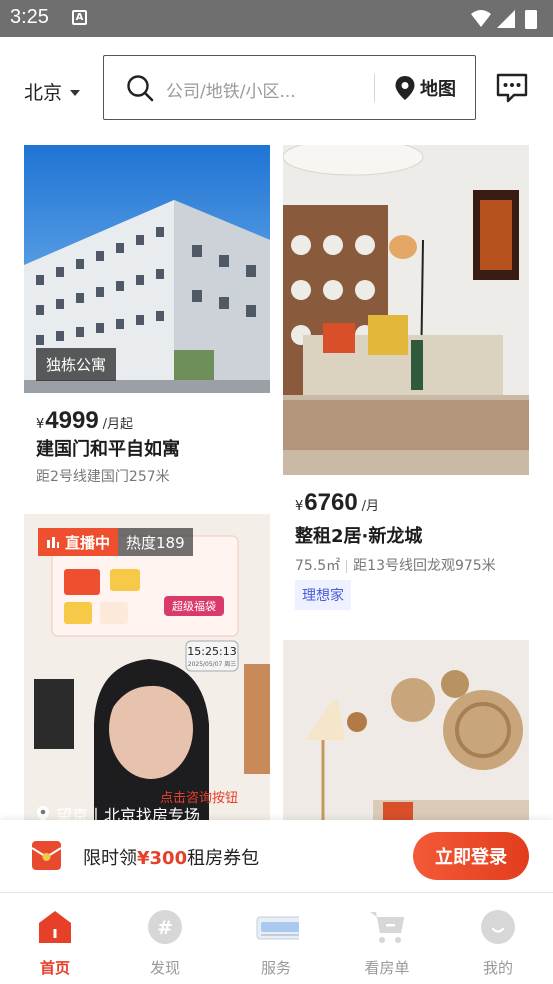  Describe the element at coordinates (194, 606) in the screenshot. I see `overlay-banner: 超级福袋` at that location.